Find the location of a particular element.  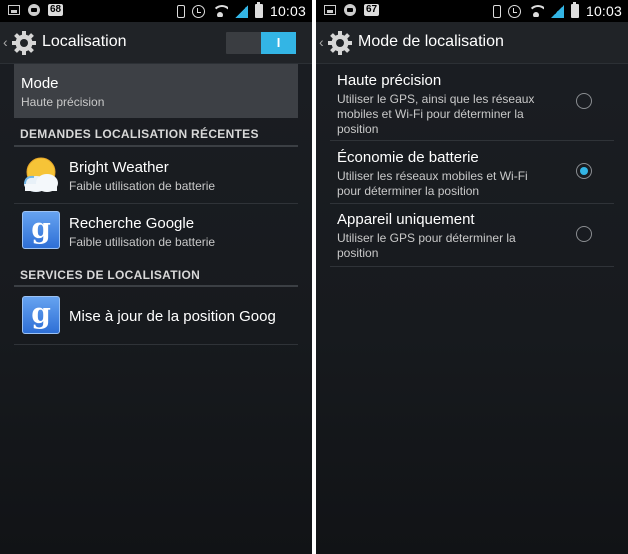

weather-app-icon is located at coordinates (41, 174).